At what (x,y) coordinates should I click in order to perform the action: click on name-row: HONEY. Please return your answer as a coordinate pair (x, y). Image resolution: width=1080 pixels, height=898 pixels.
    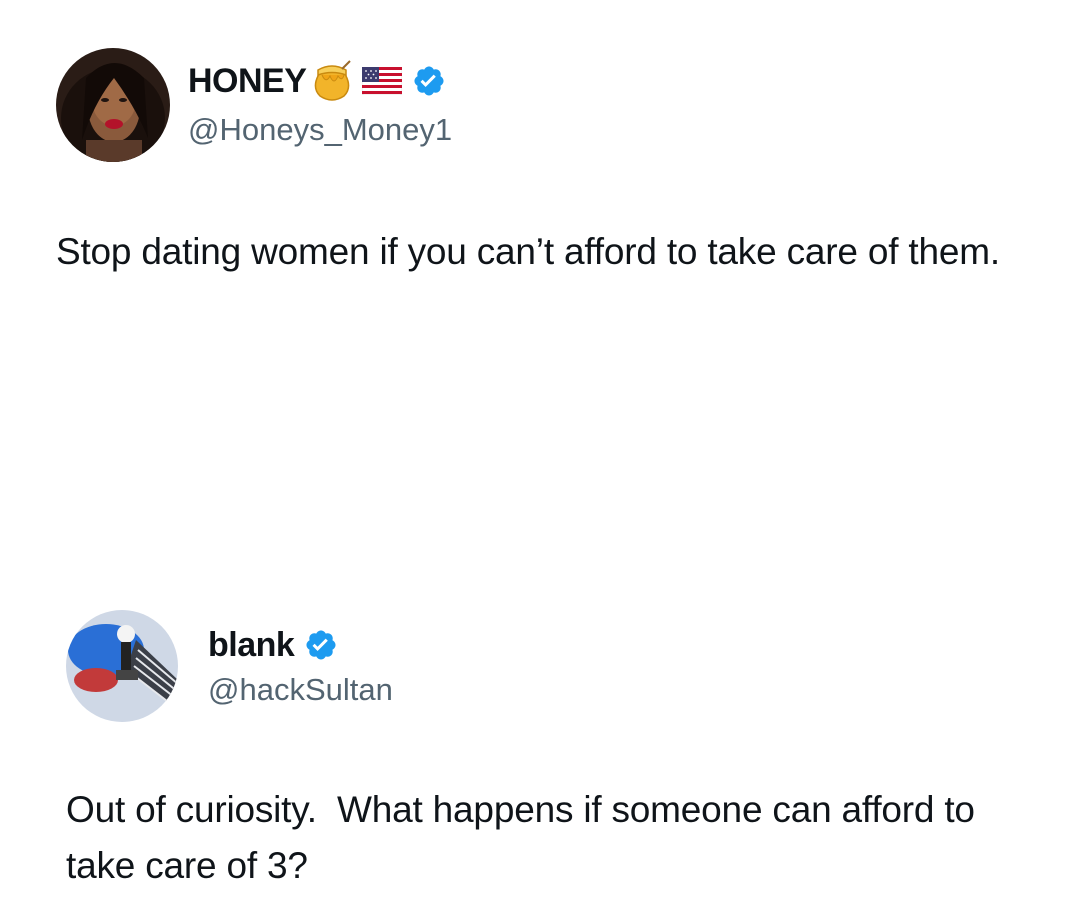
    Looking at the image, I should click on (317, 81).